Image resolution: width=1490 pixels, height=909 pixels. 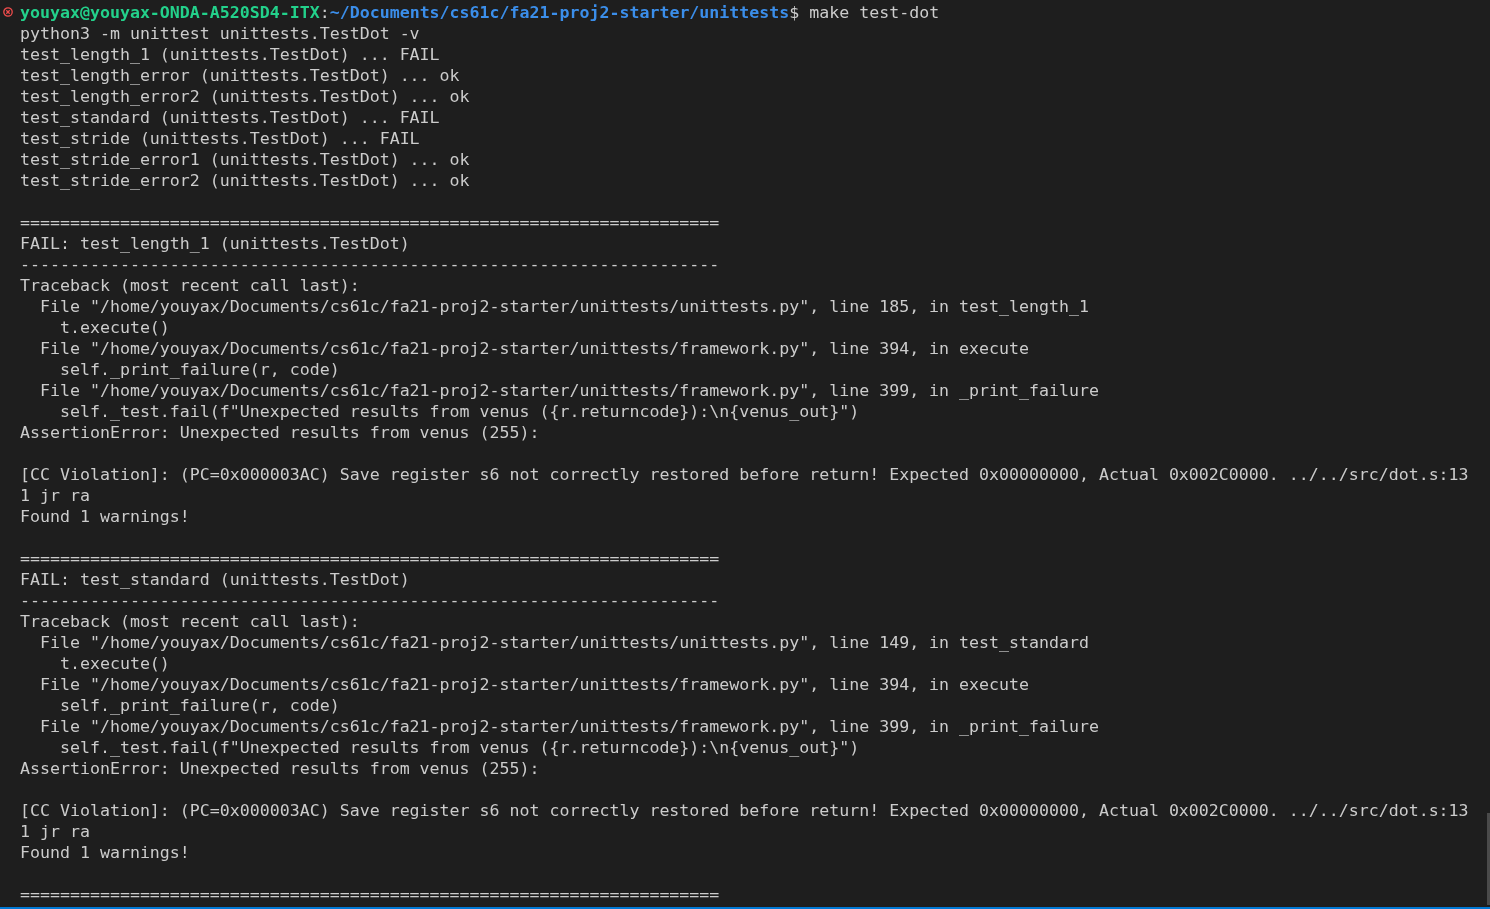 I want to click on prompt-user-host: youyax@youyax-ONDA-A520SD4-ITX, so click(x=170, y=12).